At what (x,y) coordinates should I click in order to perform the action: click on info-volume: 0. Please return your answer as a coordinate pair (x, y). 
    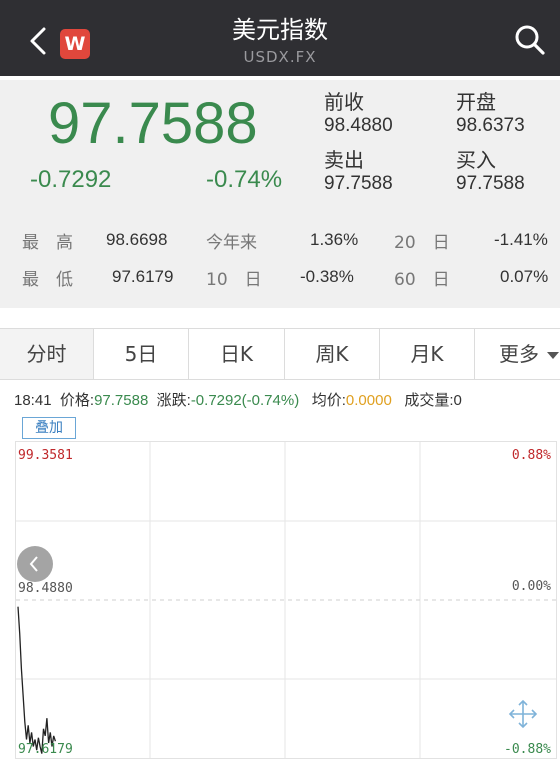
    Looking at the image, I should click on (457, 400).